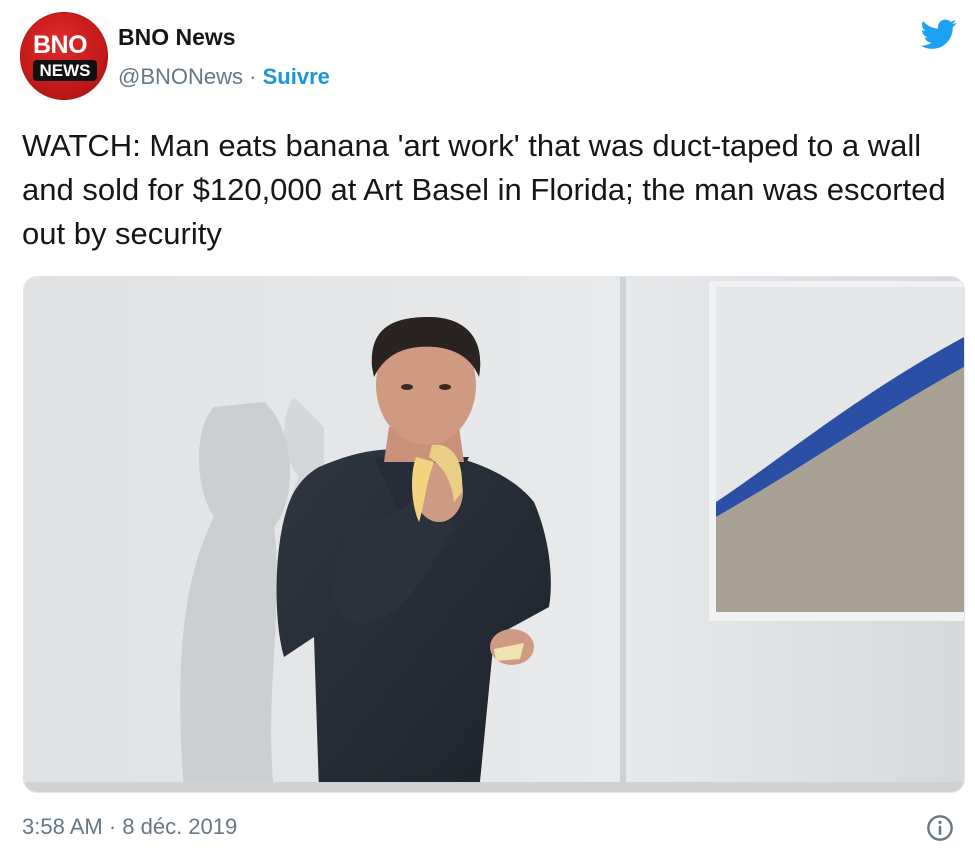 This screenshot has width=975, height=854. I want to click on author-display-name: BNO News, so click(177, 37).